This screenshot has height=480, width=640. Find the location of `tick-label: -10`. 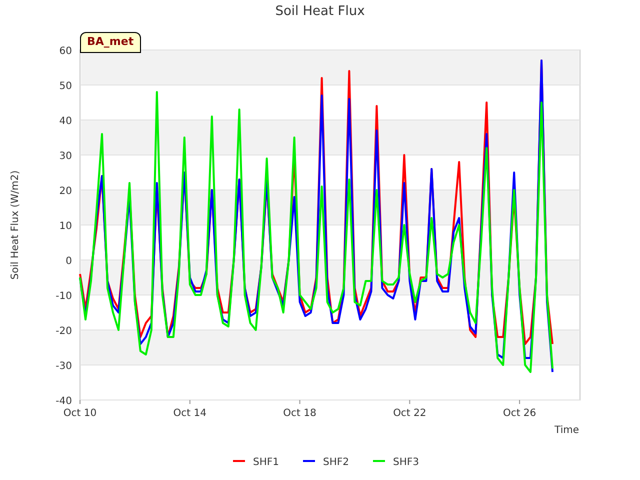

tick-label: -10 is located at coordinates (64, 296).